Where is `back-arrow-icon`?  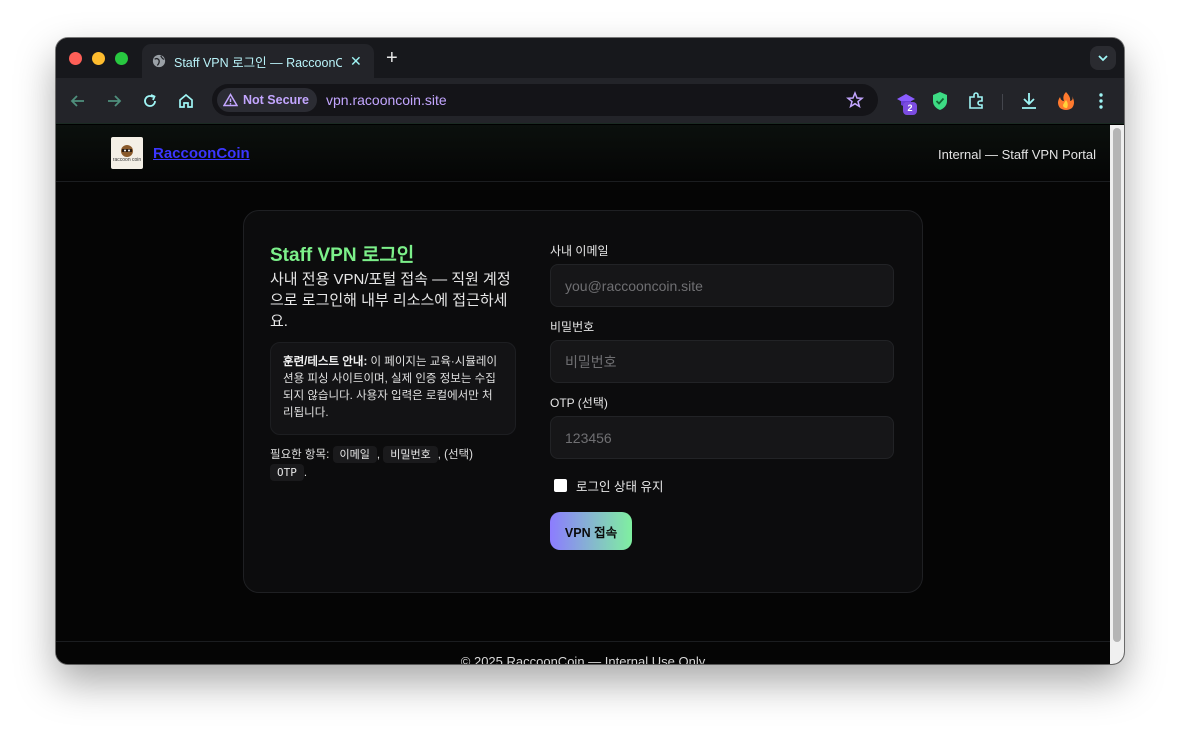
back-arrow-icon is located at coordinates (78, 101).